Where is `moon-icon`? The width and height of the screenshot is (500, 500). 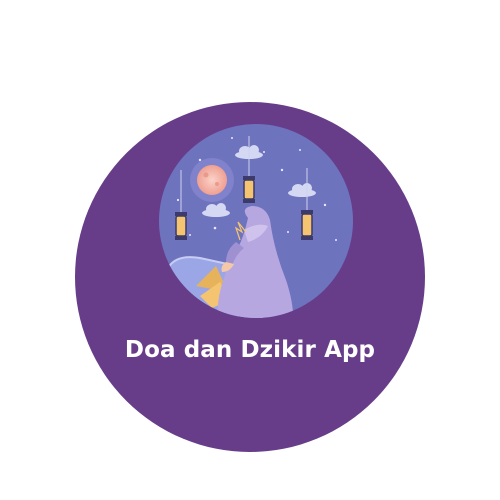
moon-icon is located at coordinates (212, 180).